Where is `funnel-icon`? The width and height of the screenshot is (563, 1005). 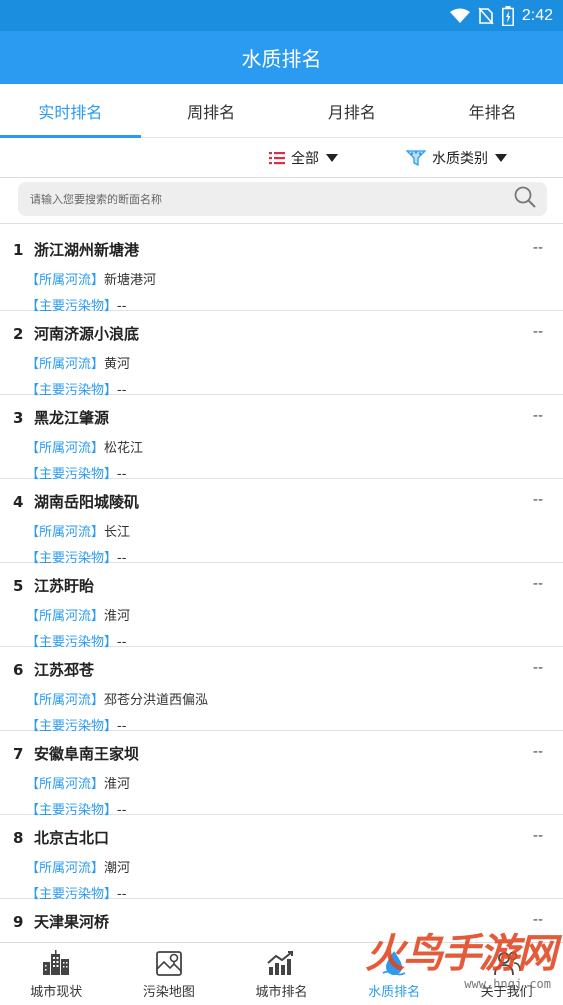 funnel-icon is located at coordinates (416, 158).